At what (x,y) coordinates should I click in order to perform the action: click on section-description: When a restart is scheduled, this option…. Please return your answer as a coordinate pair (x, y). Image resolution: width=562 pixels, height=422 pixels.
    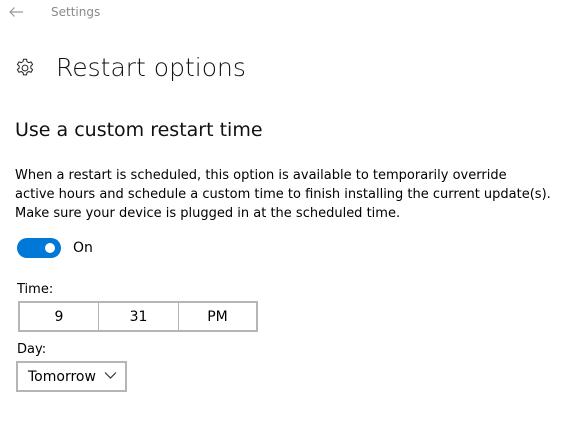
    Looking at the image, I should click on (287, 194).